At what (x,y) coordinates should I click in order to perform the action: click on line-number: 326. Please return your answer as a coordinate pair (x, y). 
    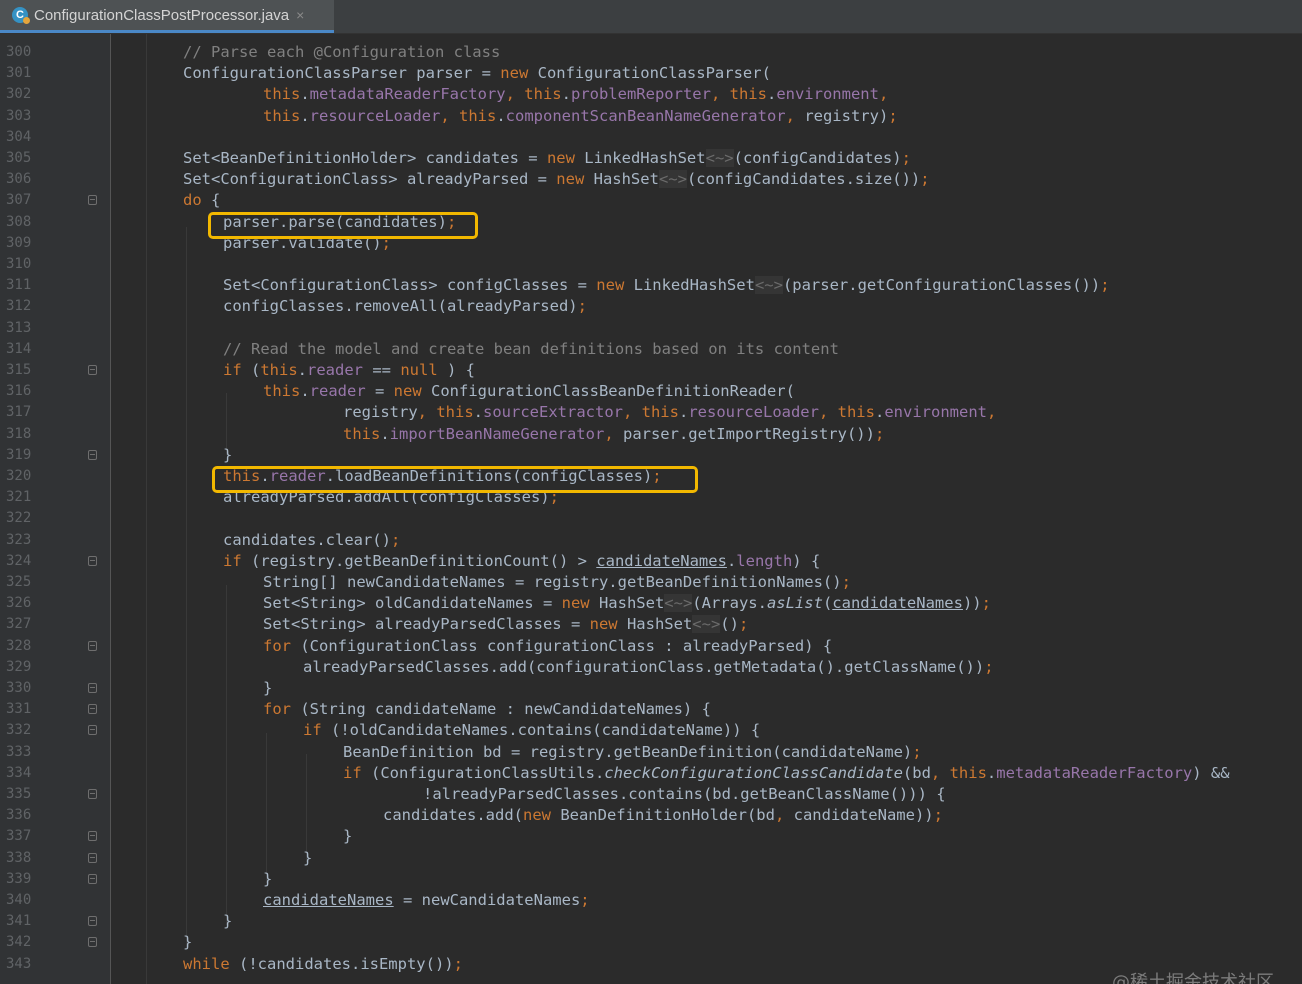
    Looking at the image, I should click on (20, 603).